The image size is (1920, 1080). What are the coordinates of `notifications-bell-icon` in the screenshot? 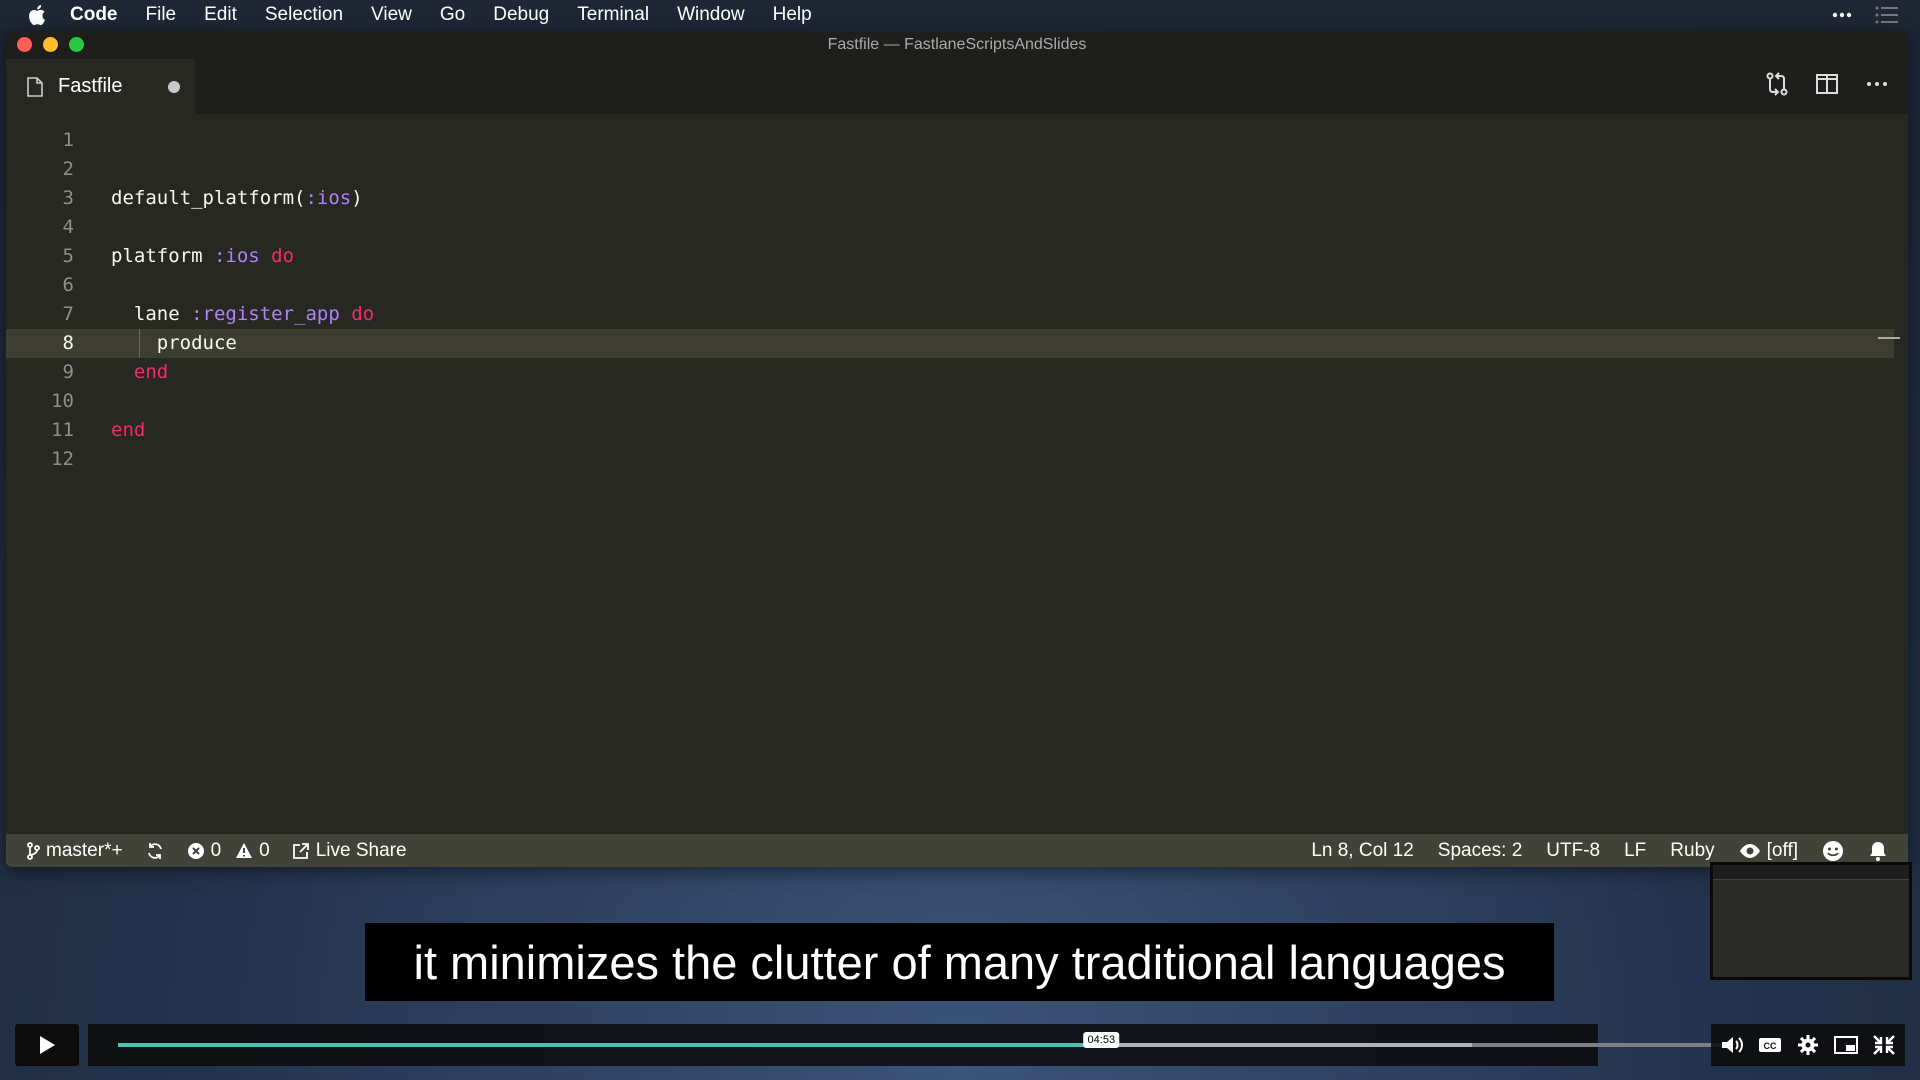 It's located at (1878, 851).